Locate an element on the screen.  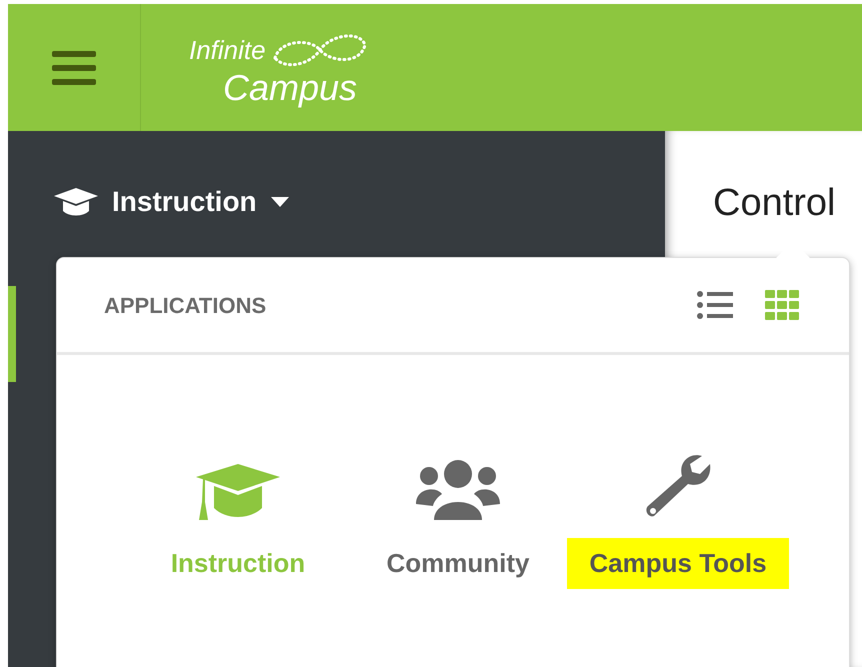
menu-title: APPLICATIONS is located at coordinates (185, 306).